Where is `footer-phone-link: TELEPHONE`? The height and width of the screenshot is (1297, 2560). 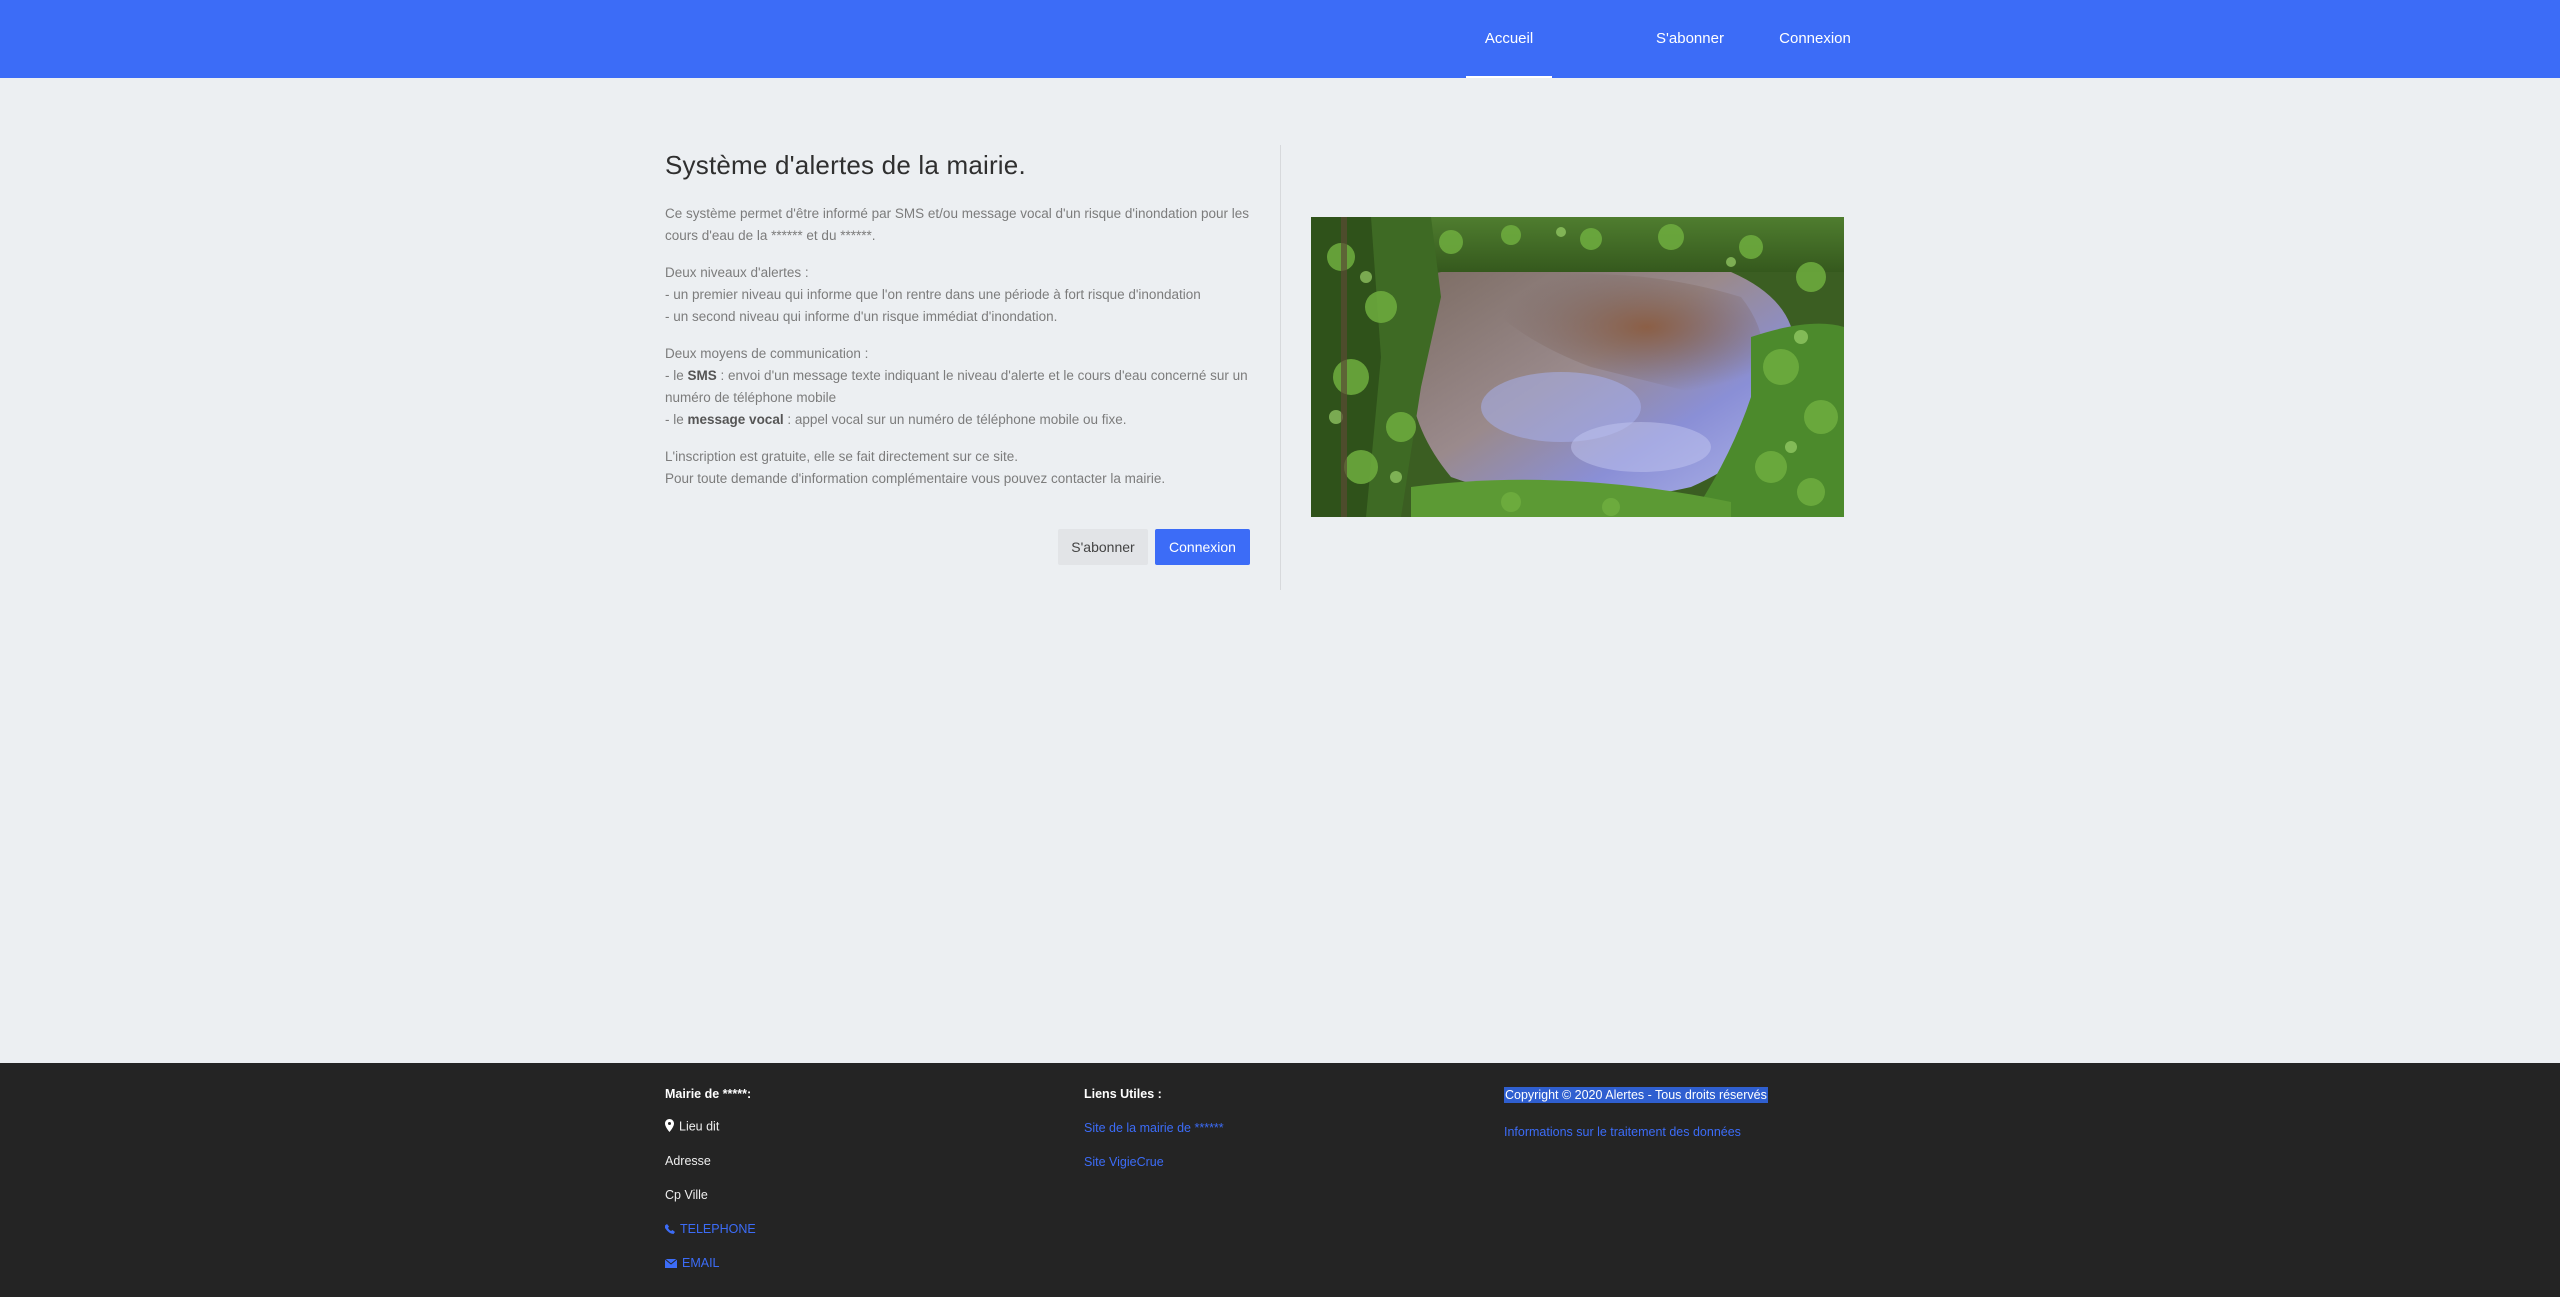 footer-phone-link: TELEPHONE is located at coordinates (710, 1229).